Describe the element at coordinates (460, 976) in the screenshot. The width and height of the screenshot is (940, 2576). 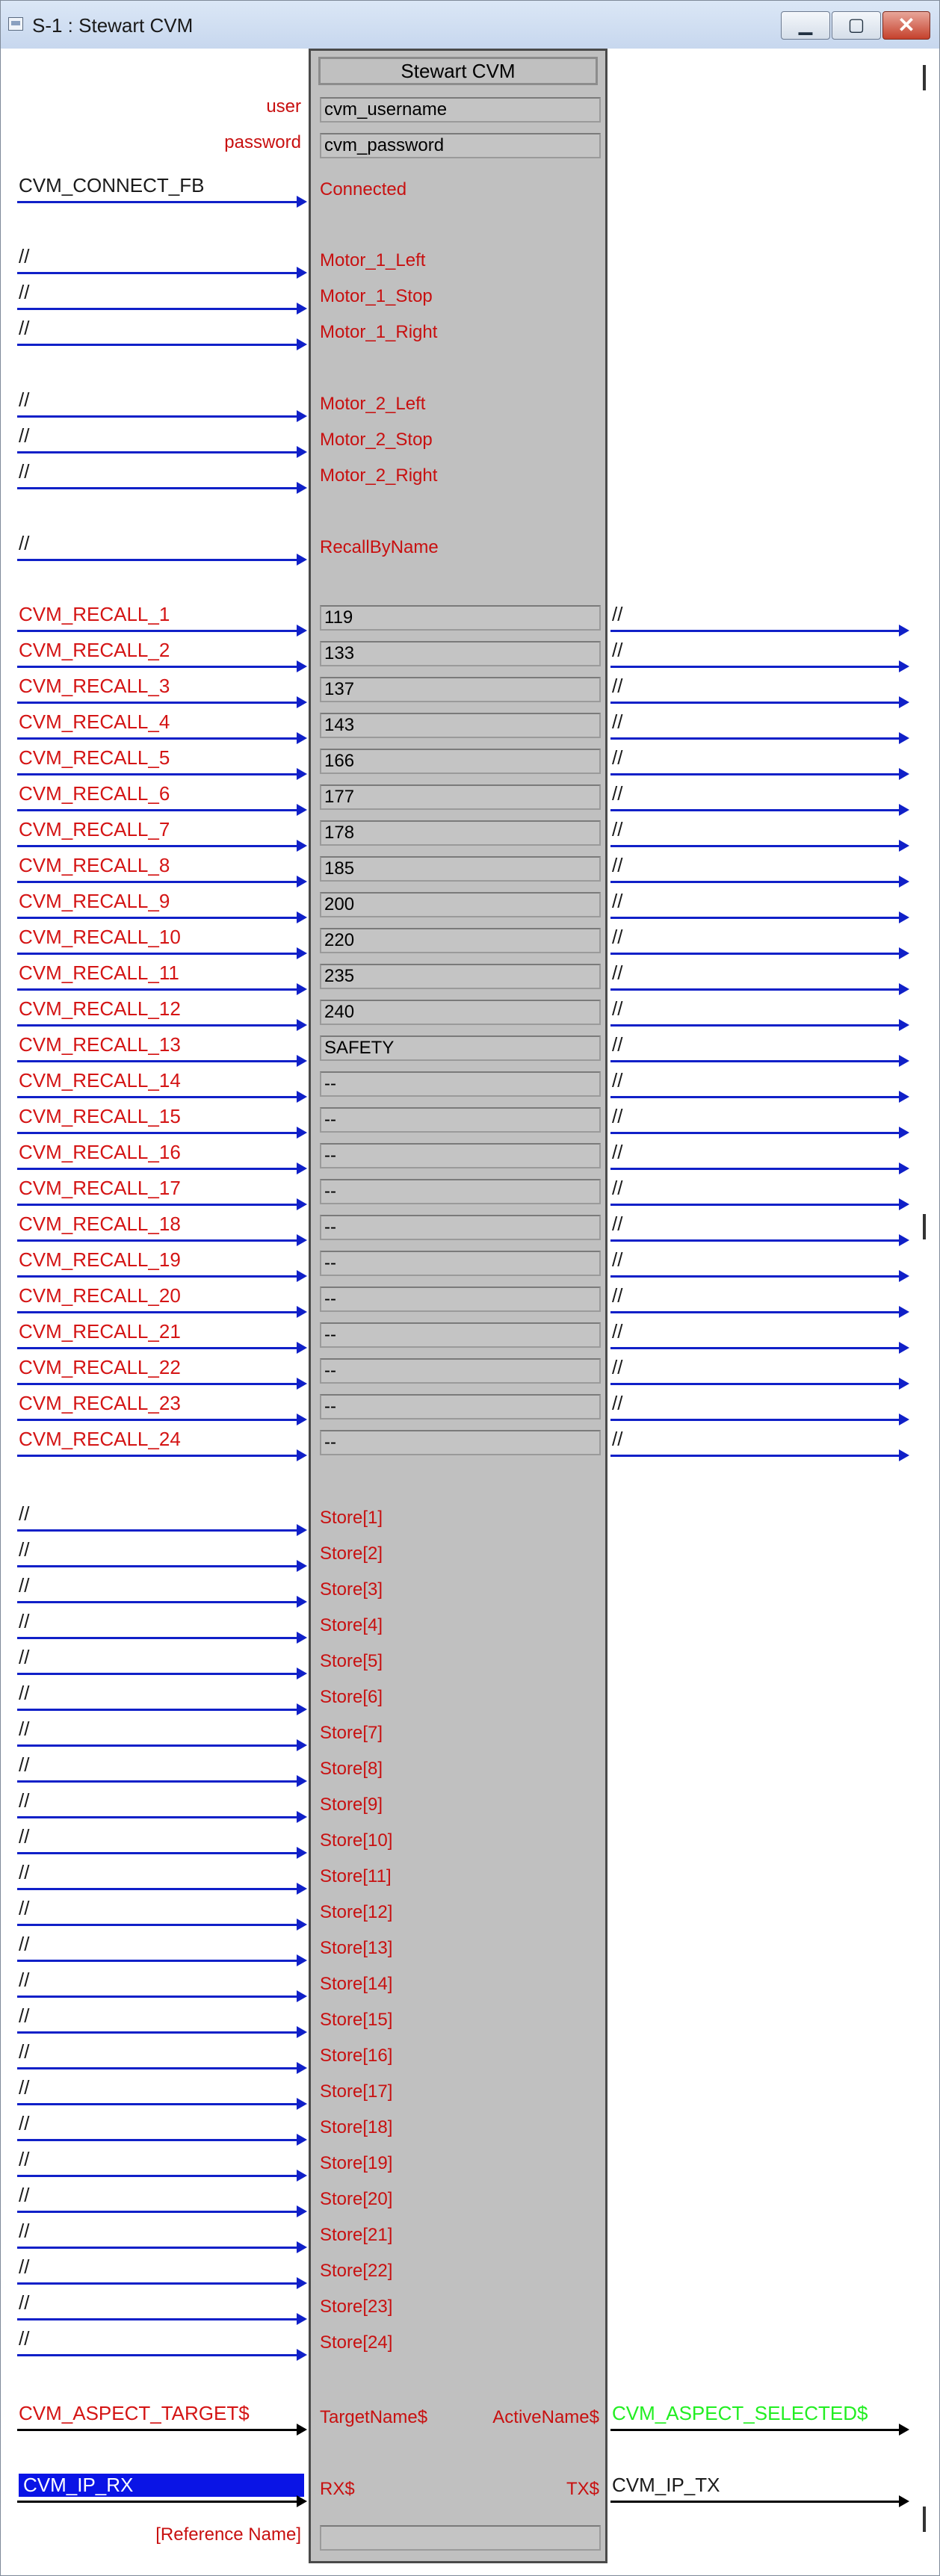
I see `recall-value-field-11: 235` at that location.